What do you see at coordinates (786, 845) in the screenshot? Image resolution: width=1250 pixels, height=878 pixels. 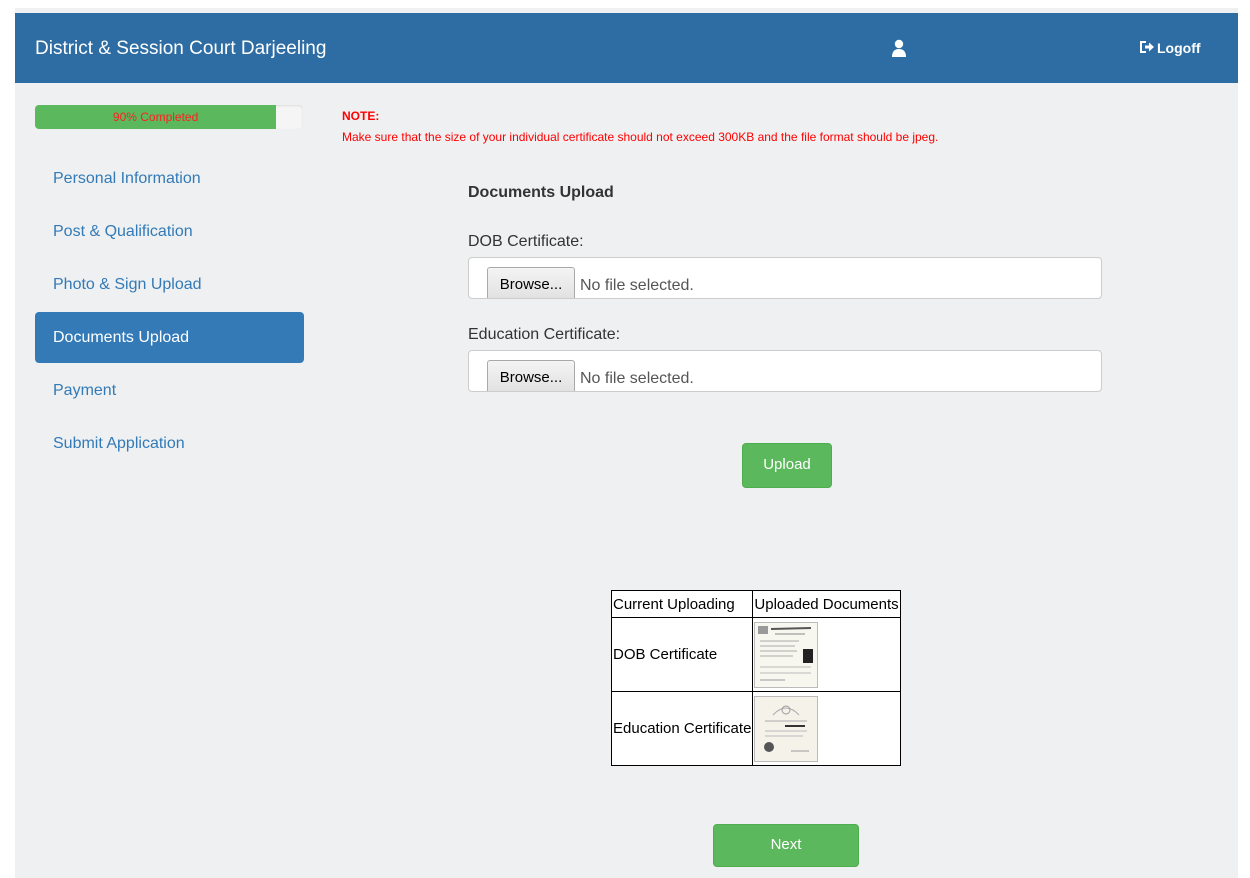 I see `next-button: Next` at bounding box center [786, 845].